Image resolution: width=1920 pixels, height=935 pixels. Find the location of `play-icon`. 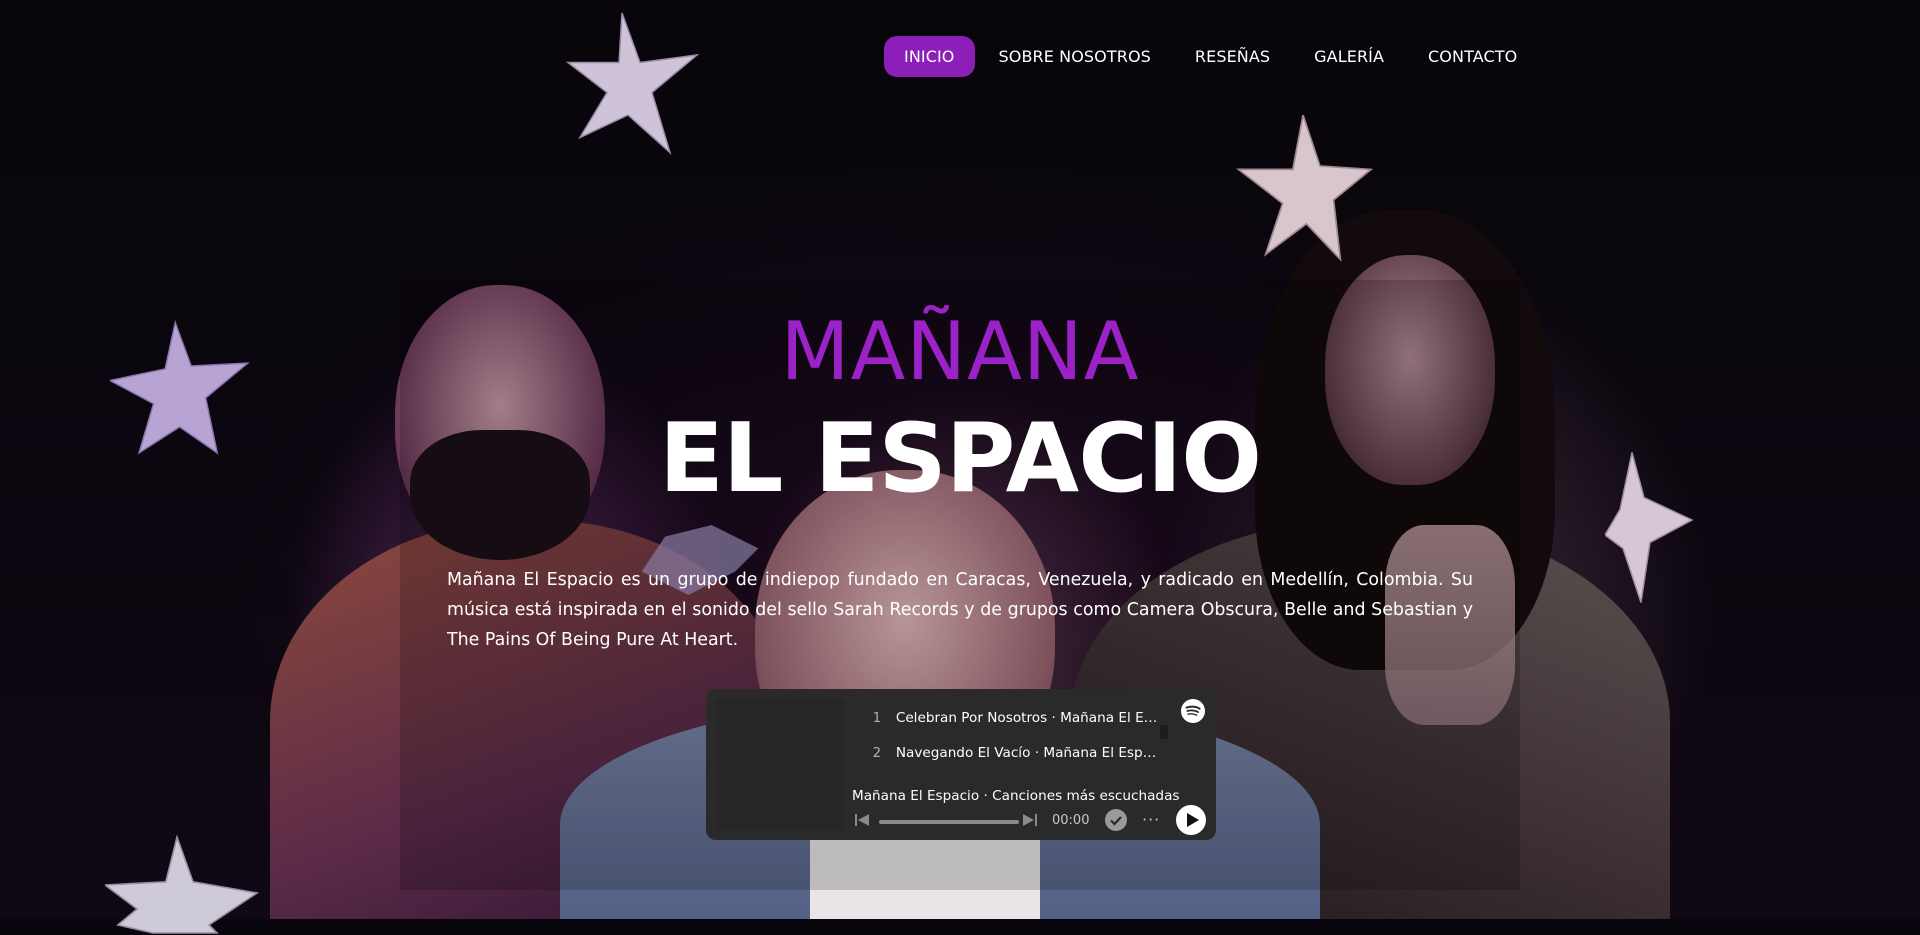

play-icon is located at coordinates (1191, 820).